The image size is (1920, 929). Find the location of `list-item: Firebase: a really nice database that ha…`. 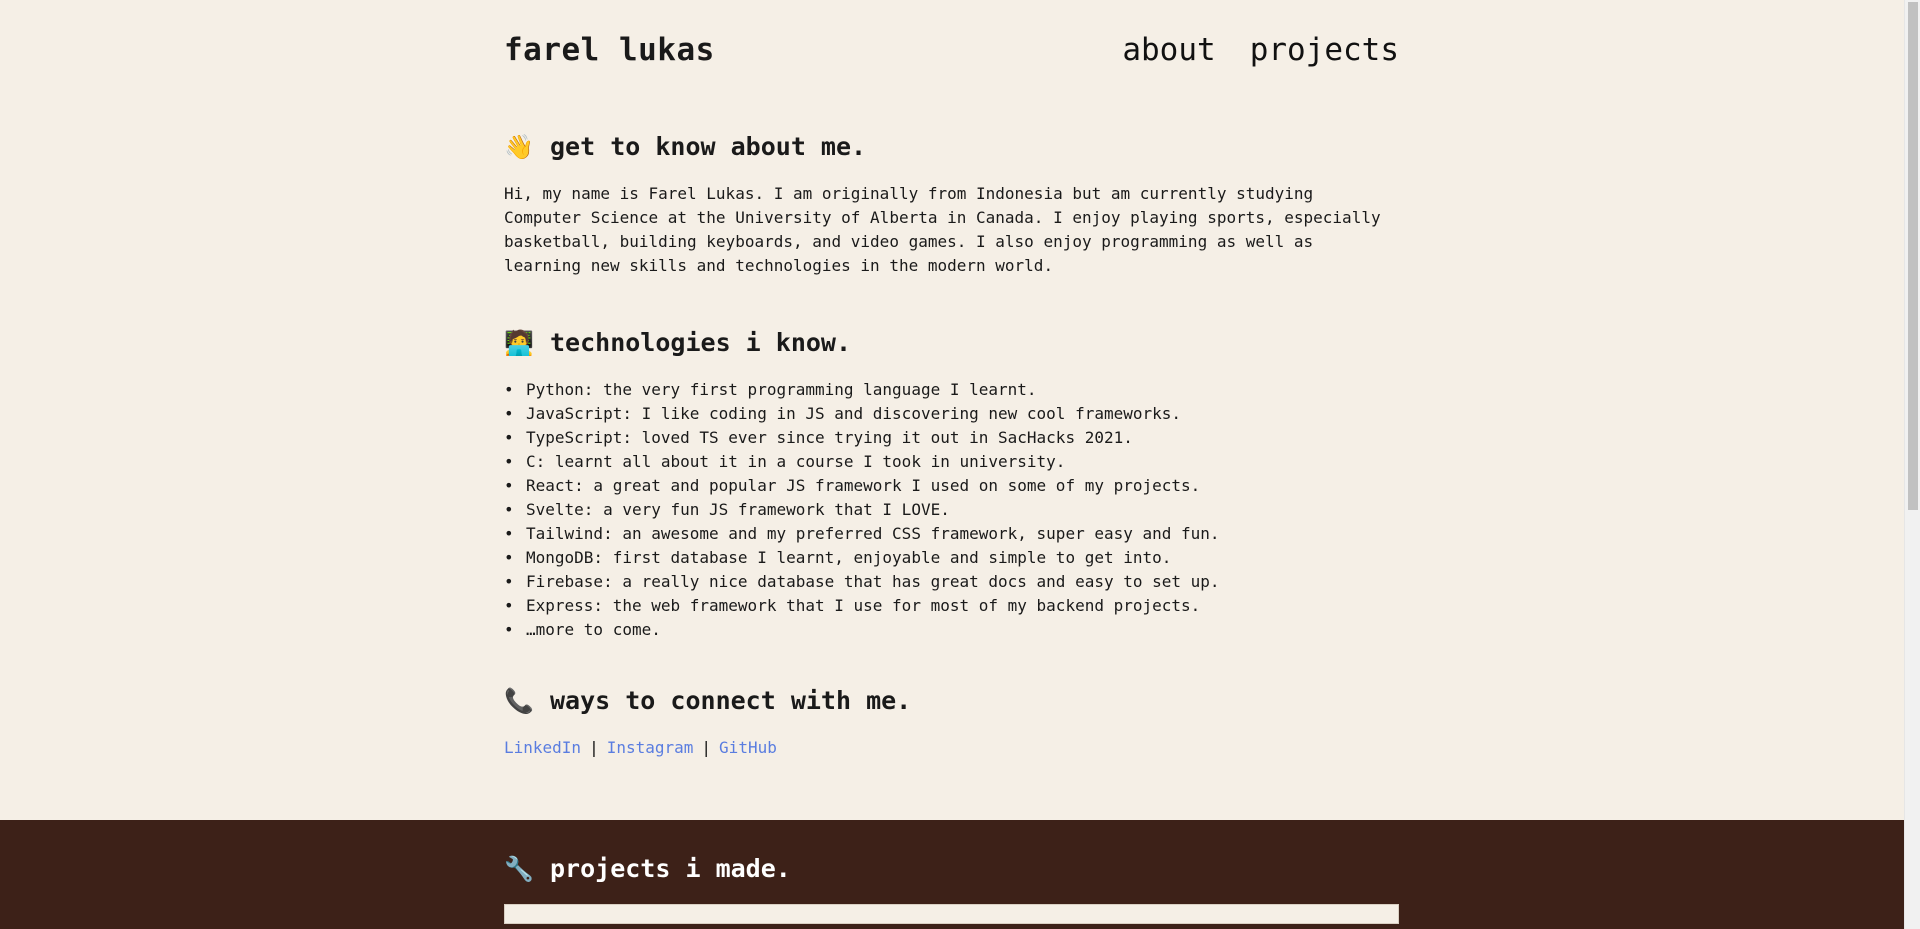

list-item: Firebase: a really nice database that ha… is located at coordinates (951, 582).